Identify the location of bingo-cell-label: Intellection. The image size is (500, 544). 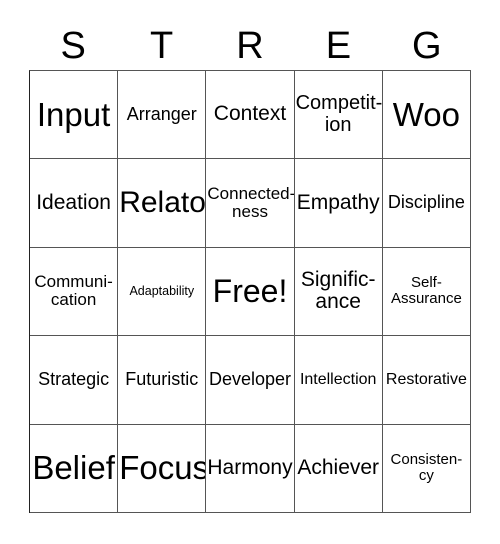
(338, 380).